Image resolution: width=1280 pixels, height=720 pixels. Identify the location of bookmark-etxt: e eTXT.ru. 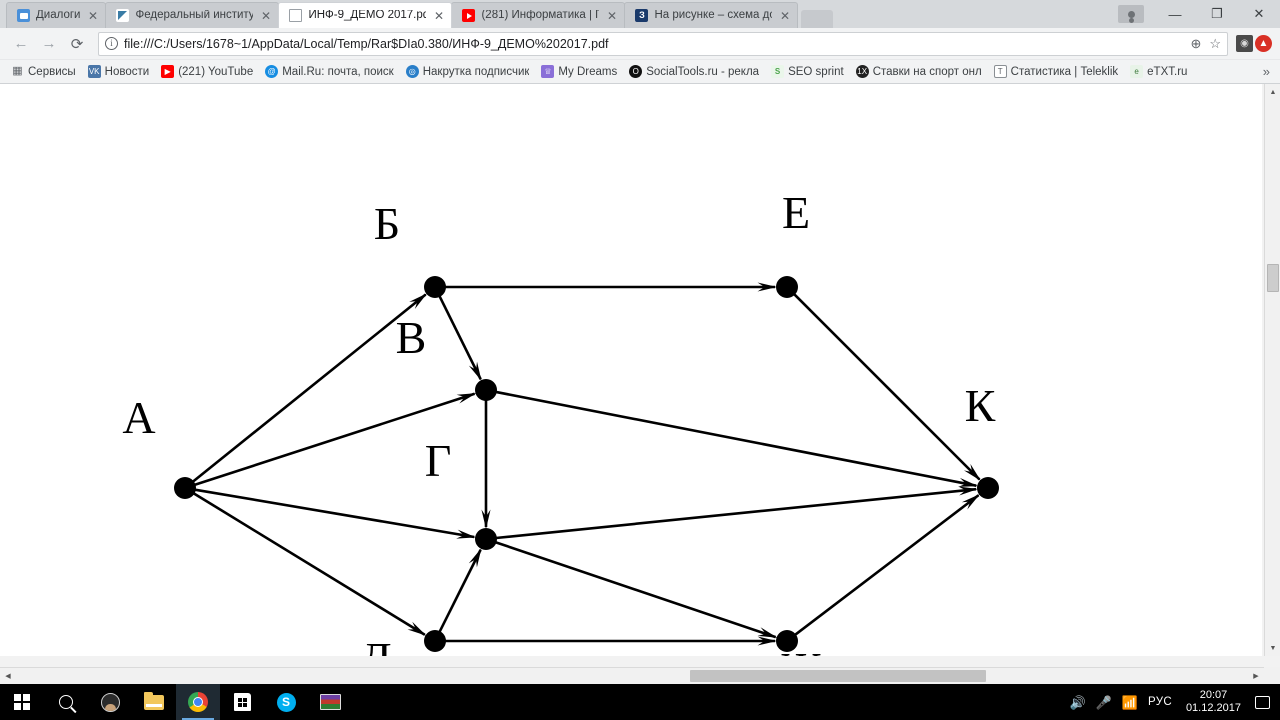
(1158, 71).